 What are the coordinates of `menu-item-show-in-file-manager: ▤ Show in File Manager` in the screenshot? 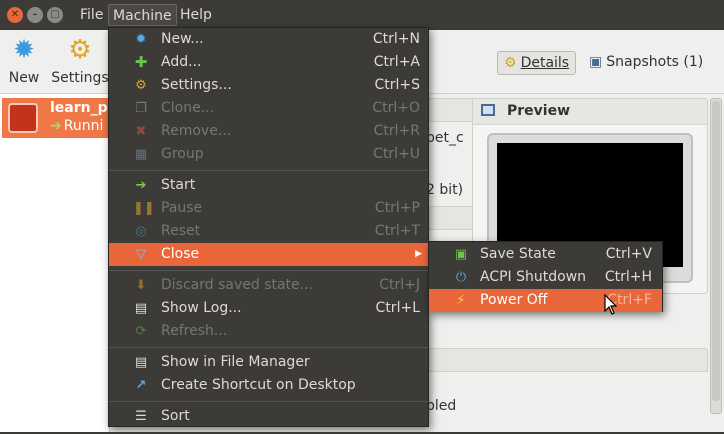 It's located at (268, 362).